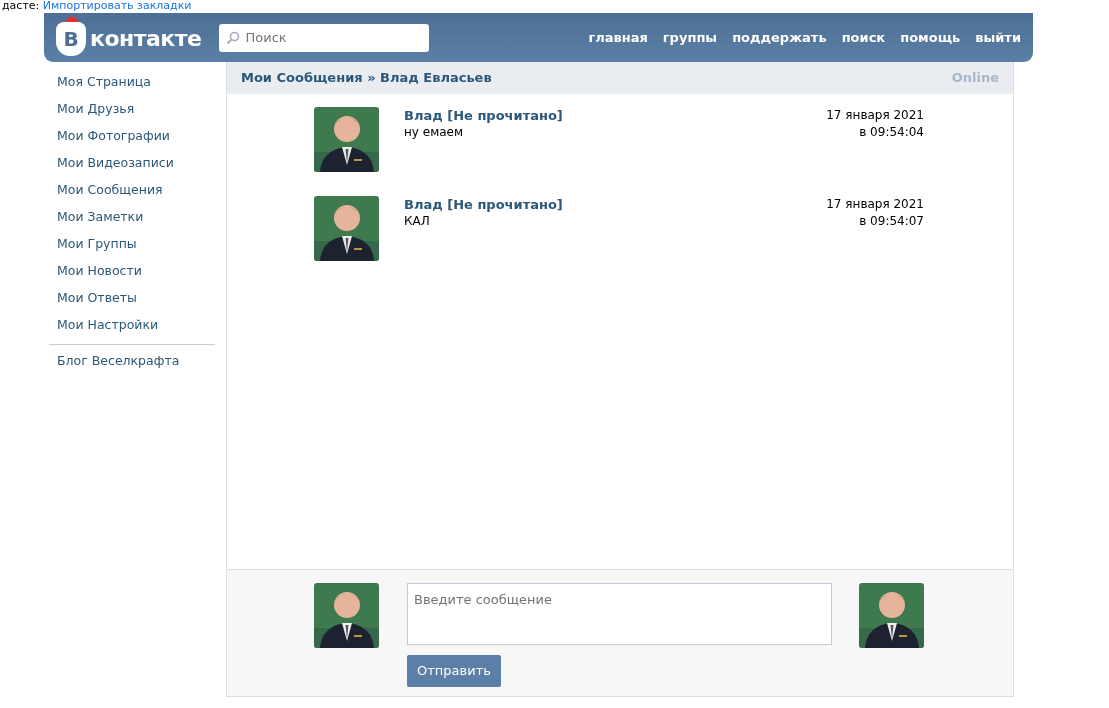  I want to click on sidebar-item: Блог Веселкрафта, so click(135, 366).